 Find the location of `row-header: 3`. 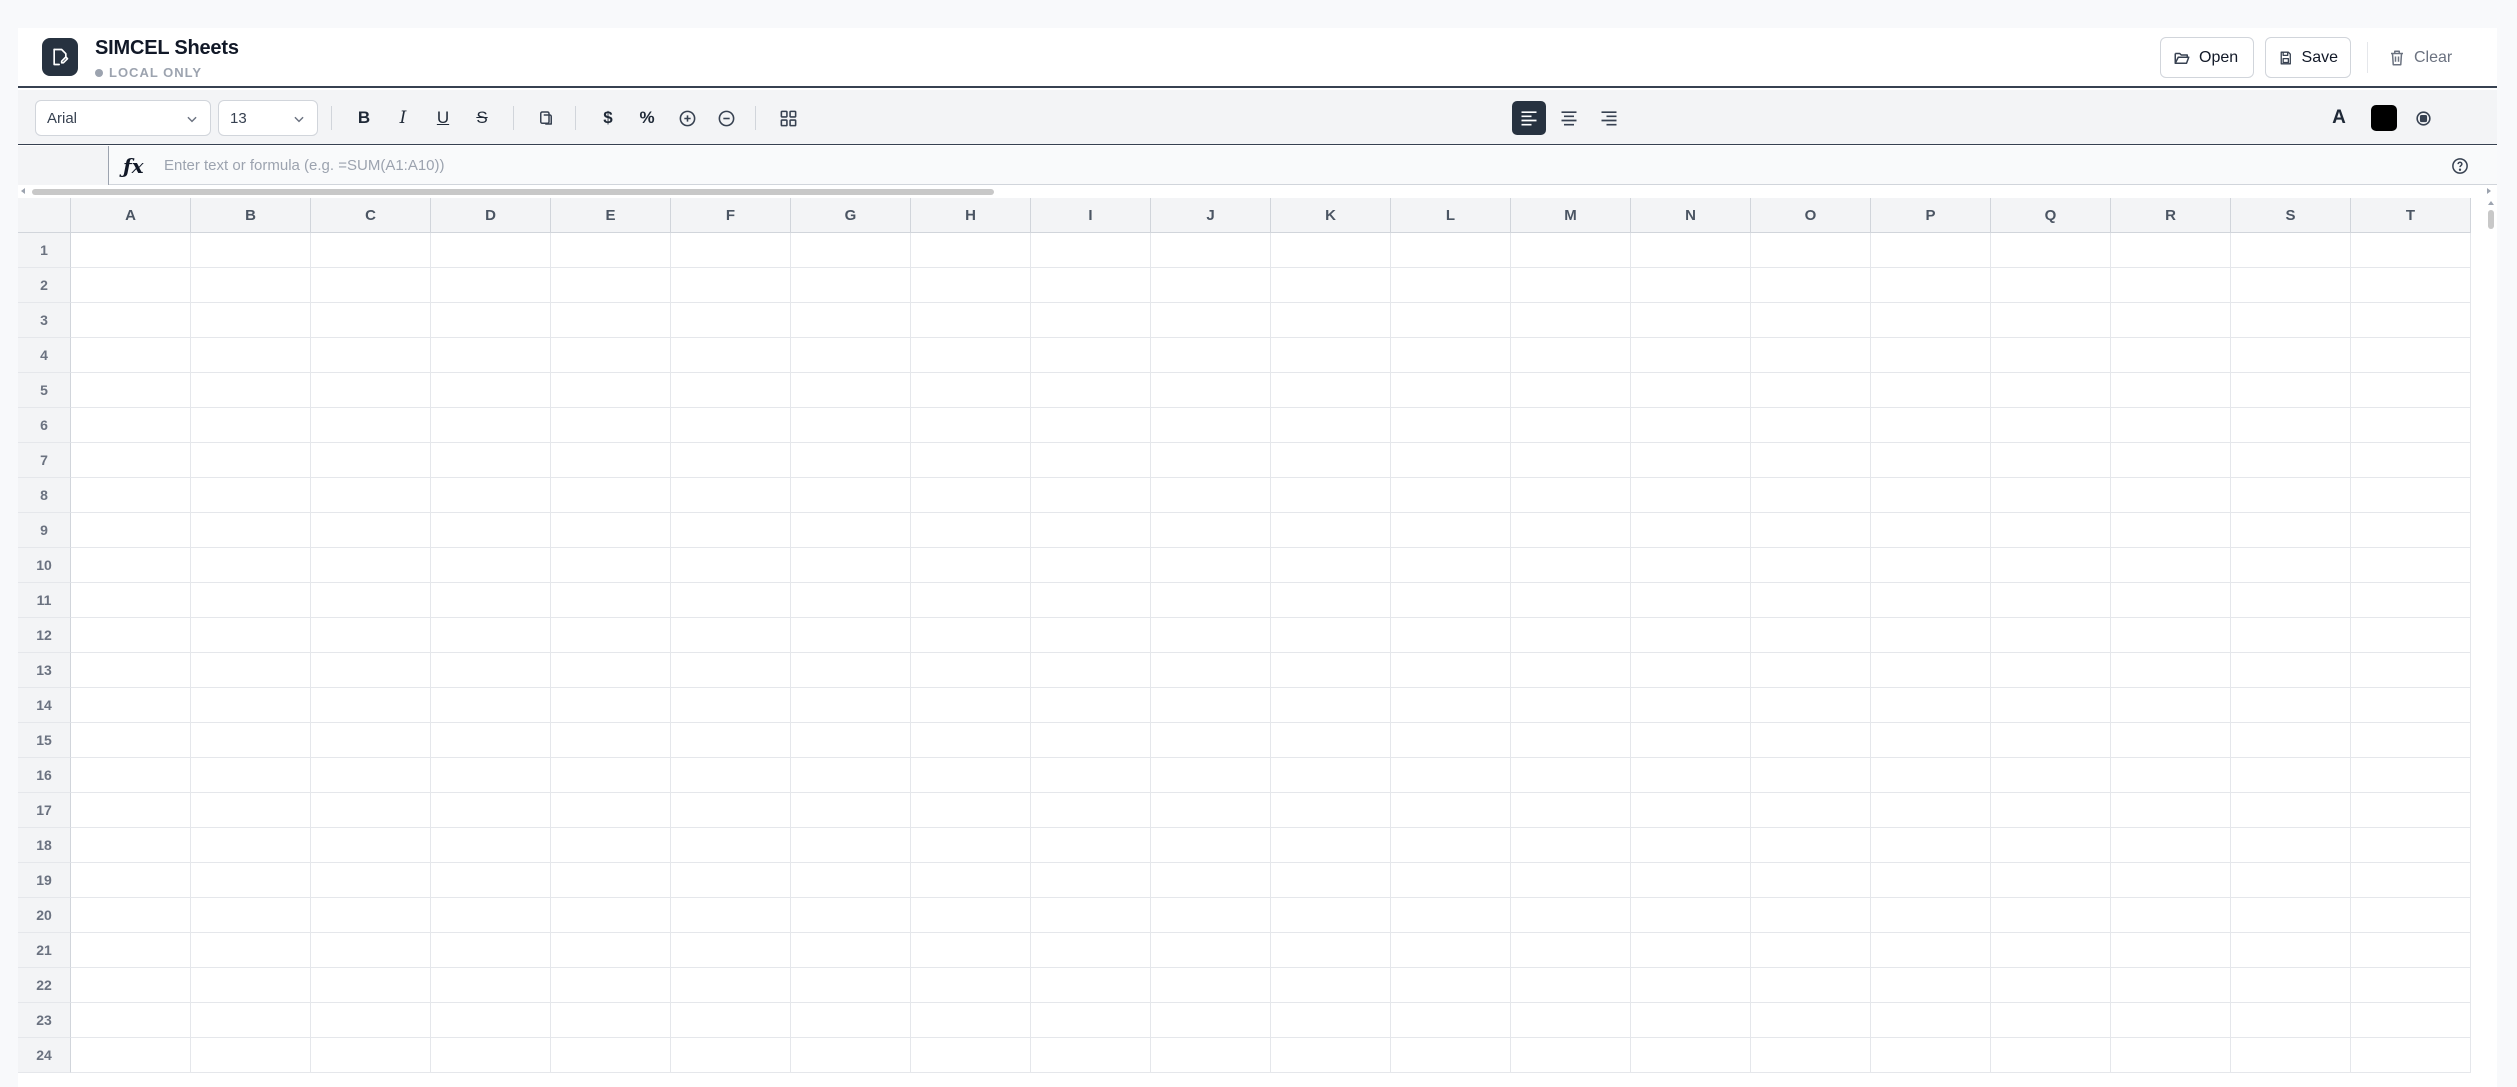

row-header: 3 is located at coordinates (44, 320).